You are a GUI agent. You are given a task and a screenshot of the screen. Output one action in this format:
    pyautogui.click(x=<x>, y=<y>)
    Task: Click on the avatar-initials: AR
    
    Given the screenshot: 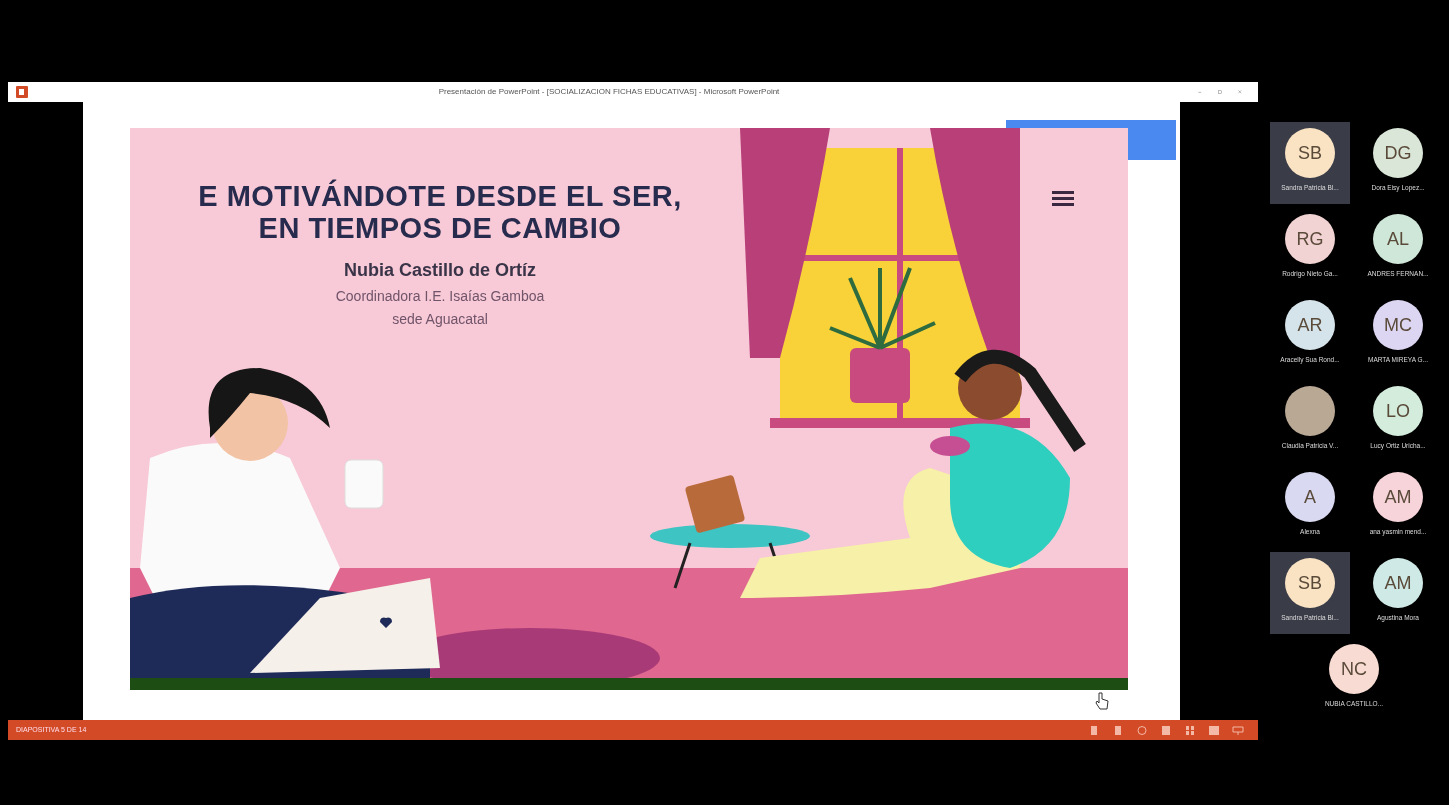 What is the action you would take?
    pyautogui.click(x=1310, y=325)
    